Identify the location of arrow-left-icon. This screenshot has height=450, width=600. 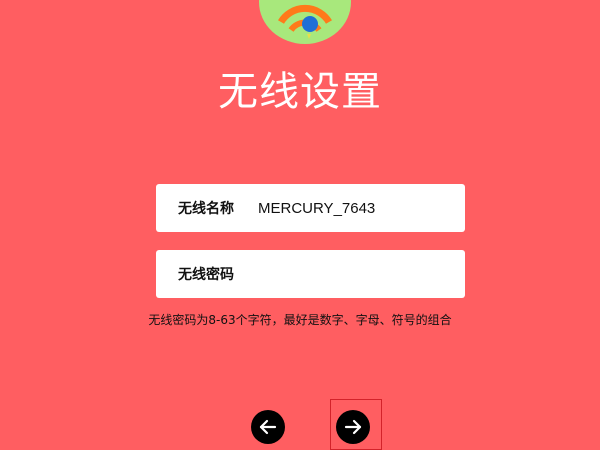
(268, 427).